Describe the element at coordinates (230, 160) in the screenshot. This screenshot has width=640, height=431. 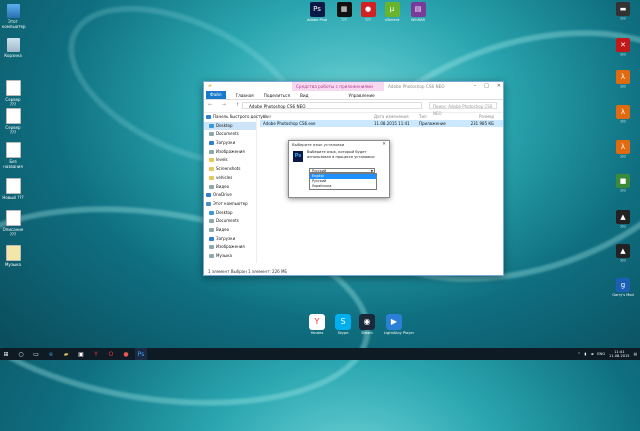
I see `nav-item: levels` at that location.